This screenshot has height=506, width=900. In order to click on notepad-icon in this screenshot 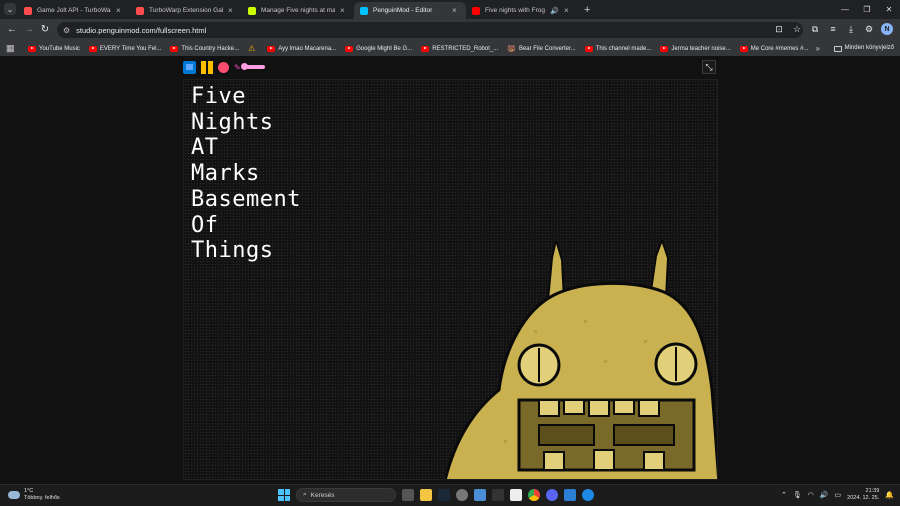, I will do `click(516, 495)`.